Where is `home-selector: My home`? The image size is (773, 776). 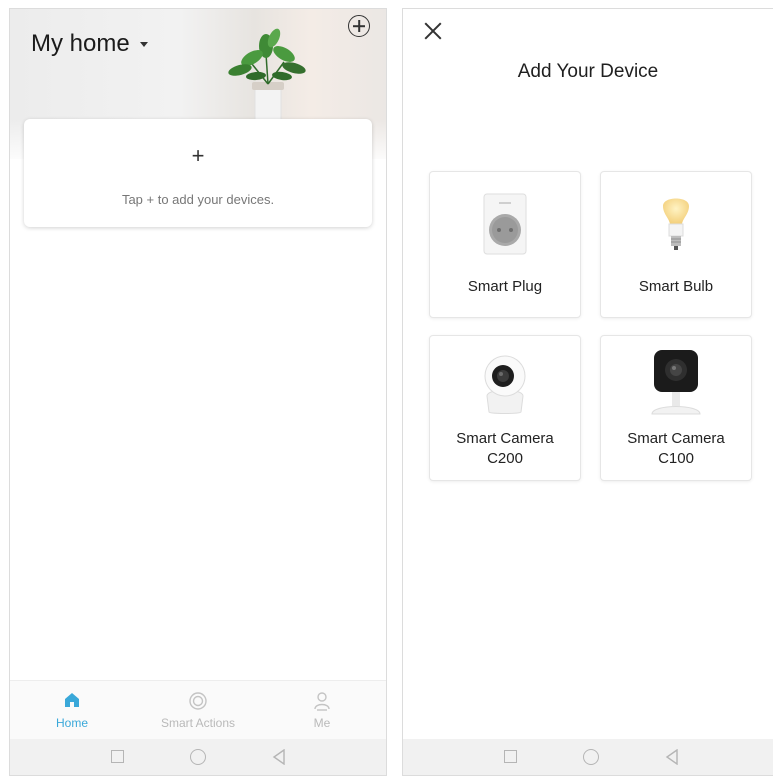
home-selector: My home is located at coordinates (89, 44).